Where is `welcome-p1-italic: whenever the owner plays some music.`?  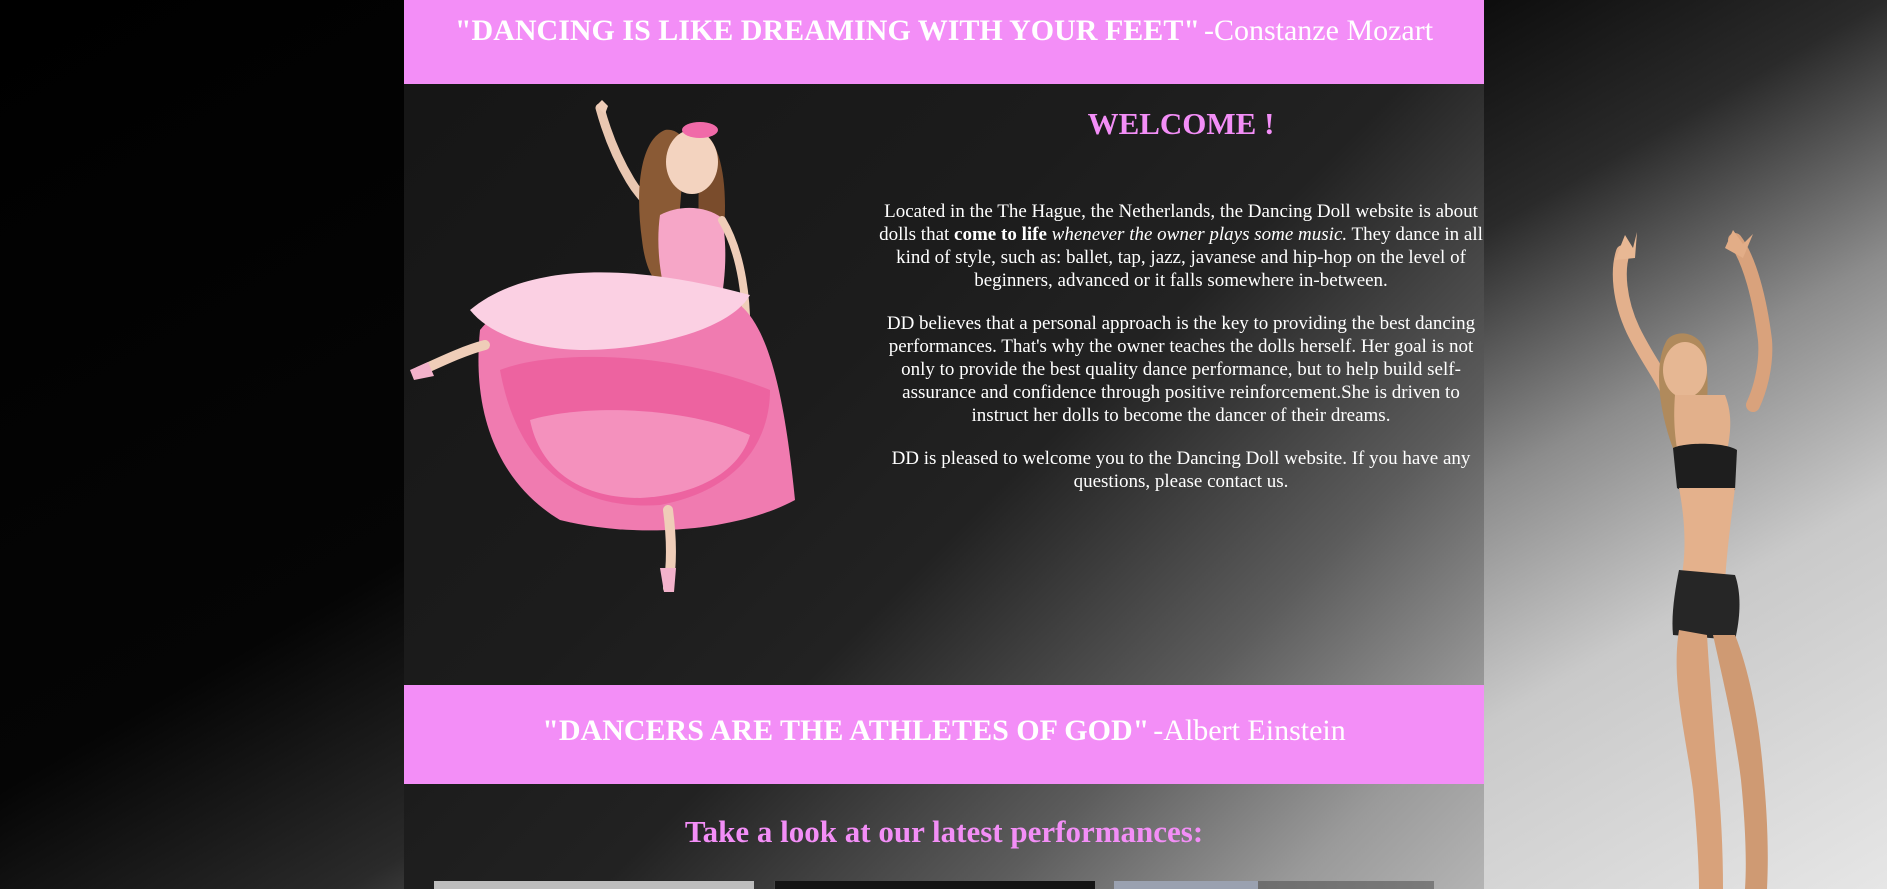 welcome-p1-italic: whenever the owner plays some music. is located at coordinates (1199, 234).